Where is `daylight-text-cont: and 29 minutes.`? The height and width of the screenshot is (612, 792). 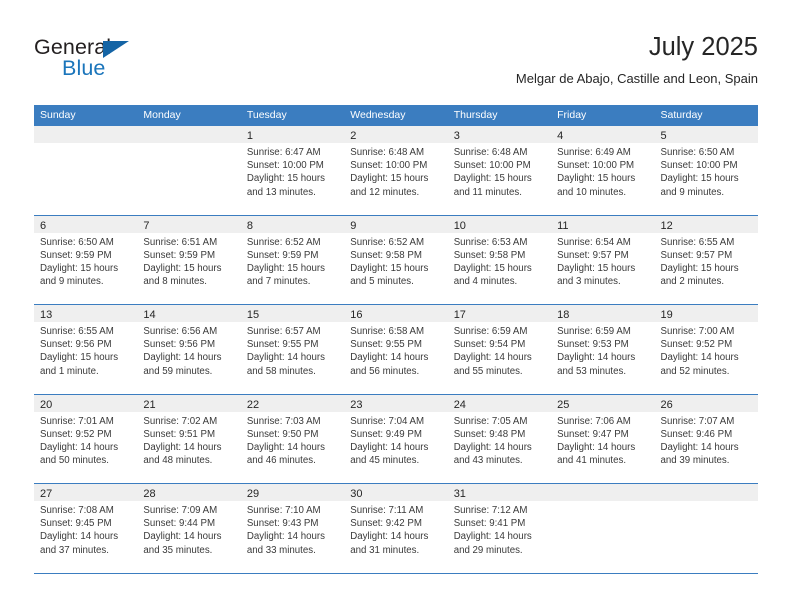 daylight-text-cont: and 29 minutes. is located at coordinates (488, 550).